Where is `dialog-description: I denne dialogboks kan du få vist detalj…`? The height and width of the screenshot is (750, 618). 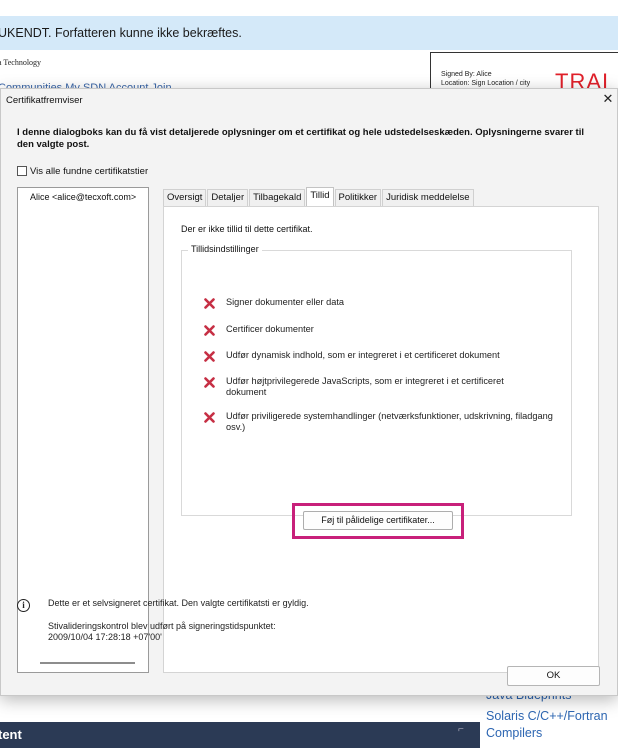 dialog-description: I denne dialogboks kan du få vist detalj… is located at coordinates (300, 138).